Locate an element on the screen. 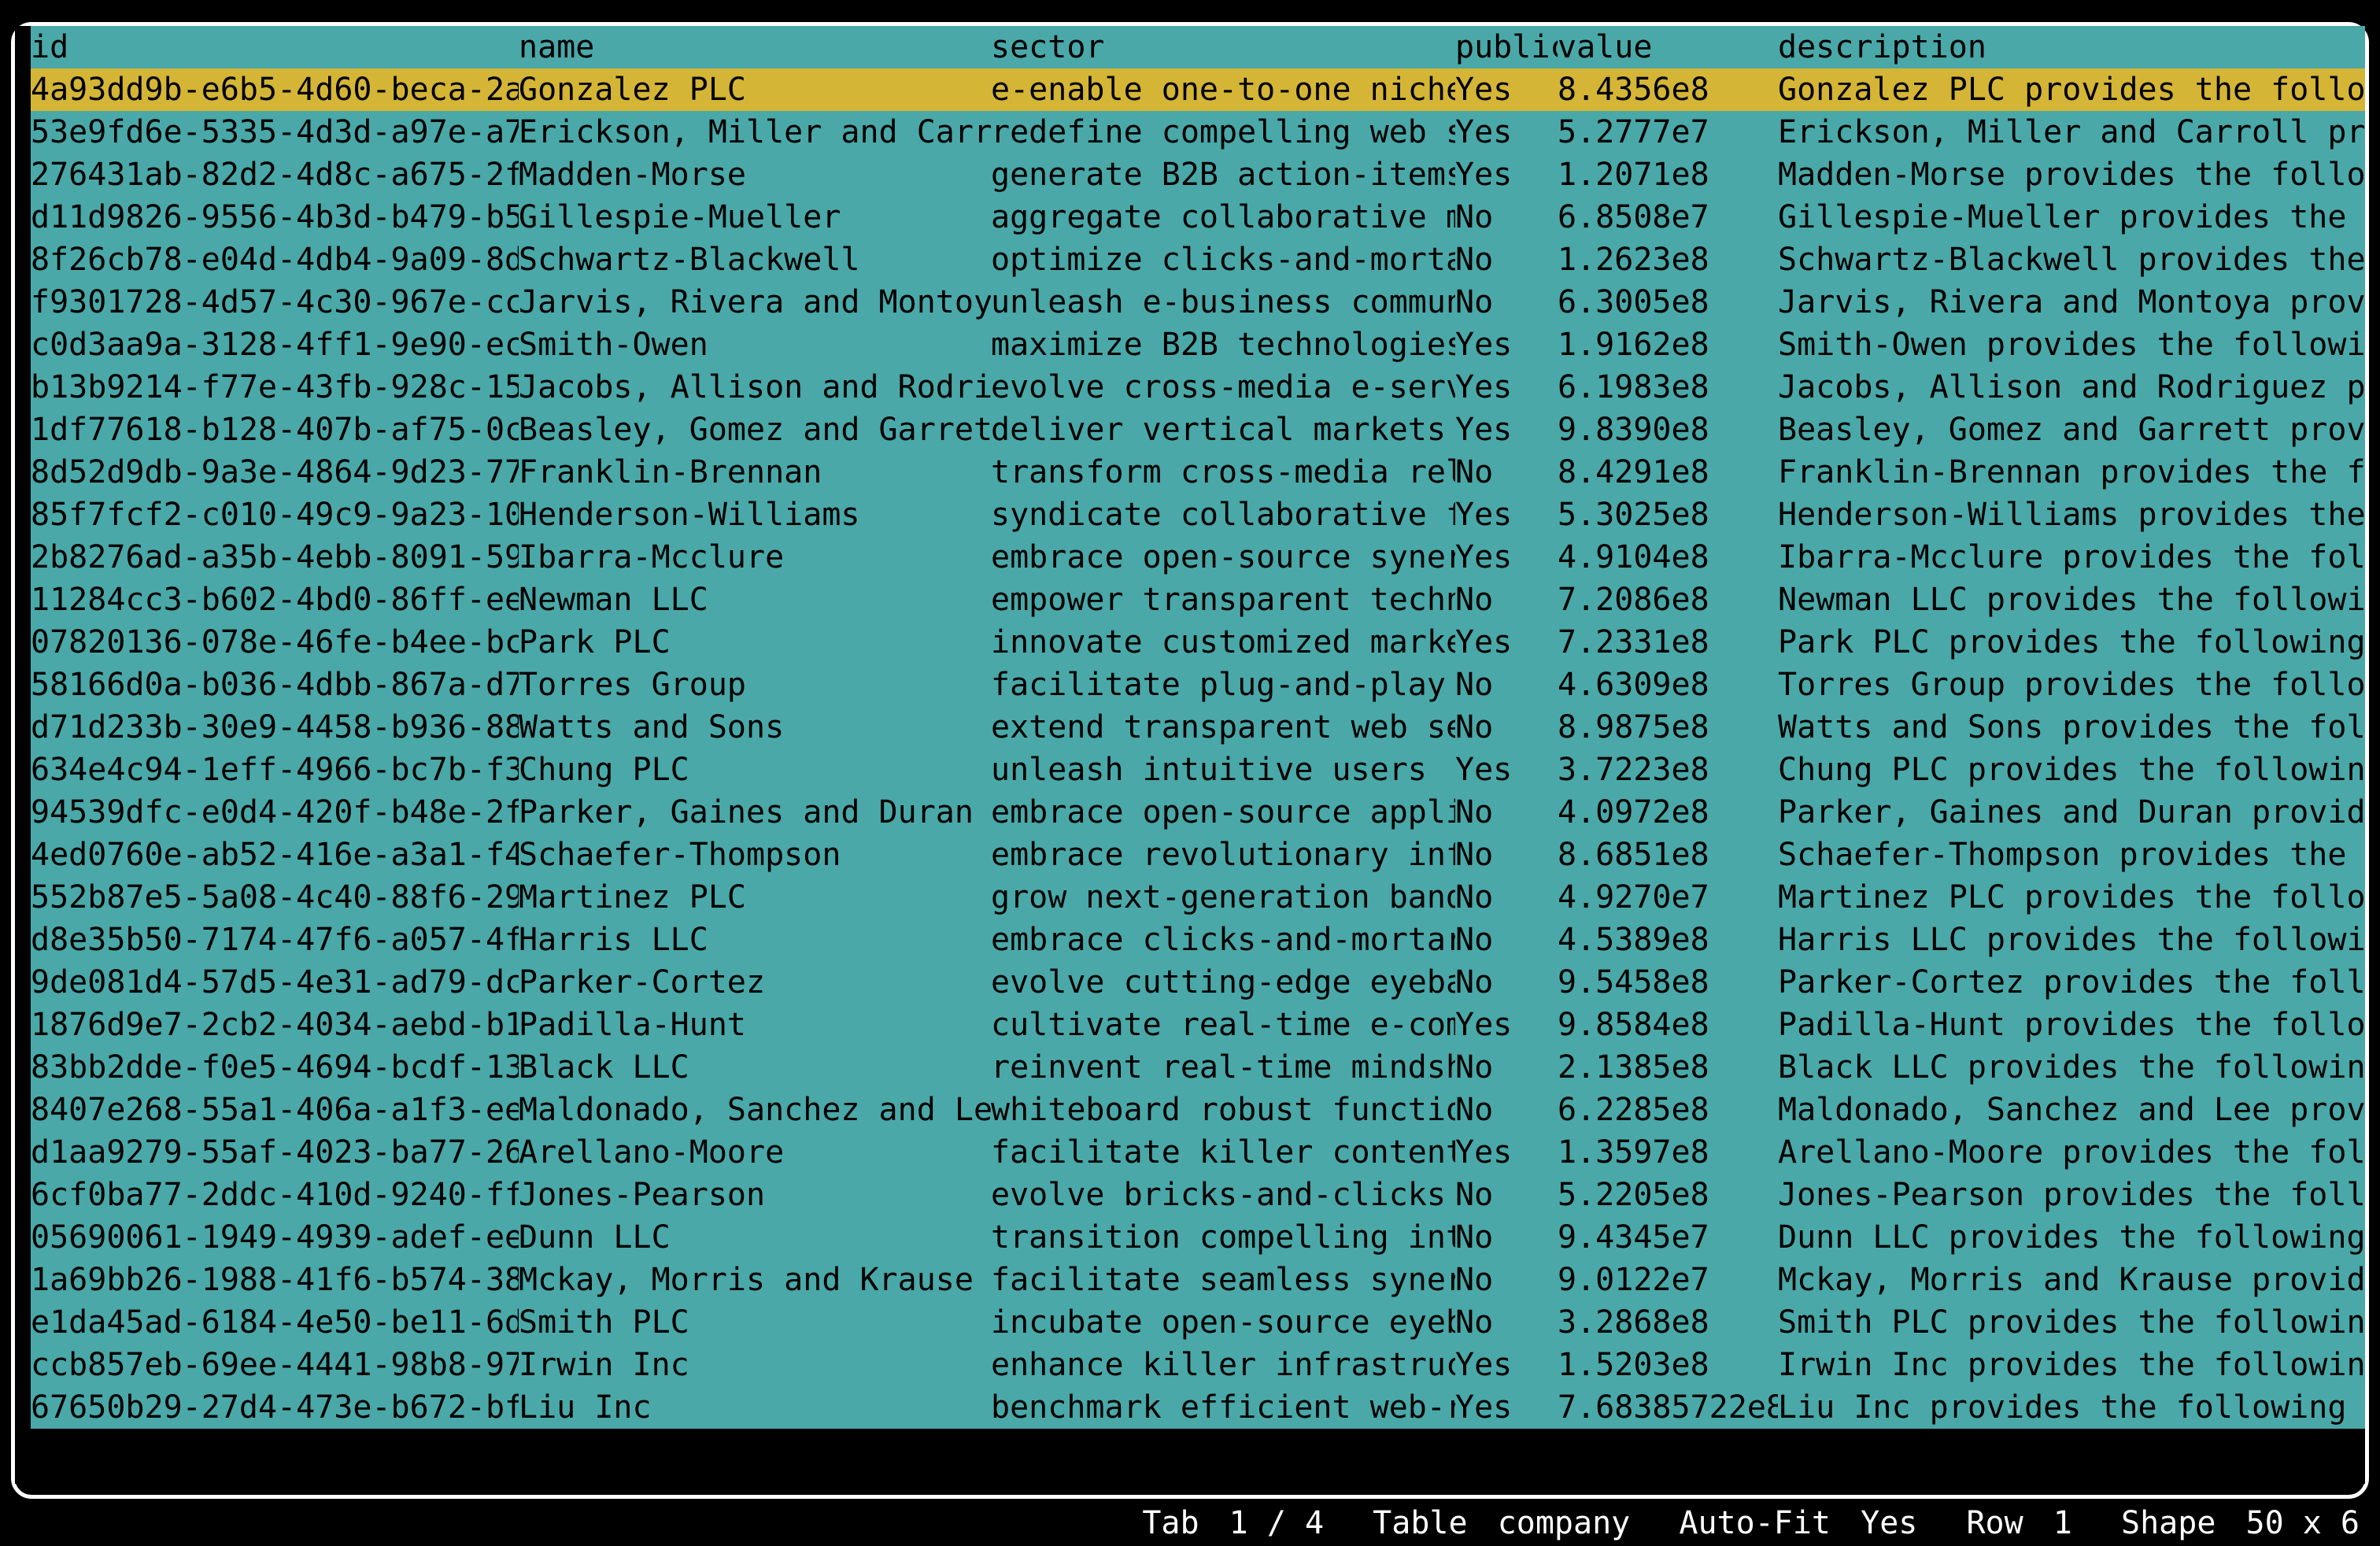 This screenshot has height=1546, width=2380. cell-name: Ibarra-Mcclure is located at coordinates (755, 557).